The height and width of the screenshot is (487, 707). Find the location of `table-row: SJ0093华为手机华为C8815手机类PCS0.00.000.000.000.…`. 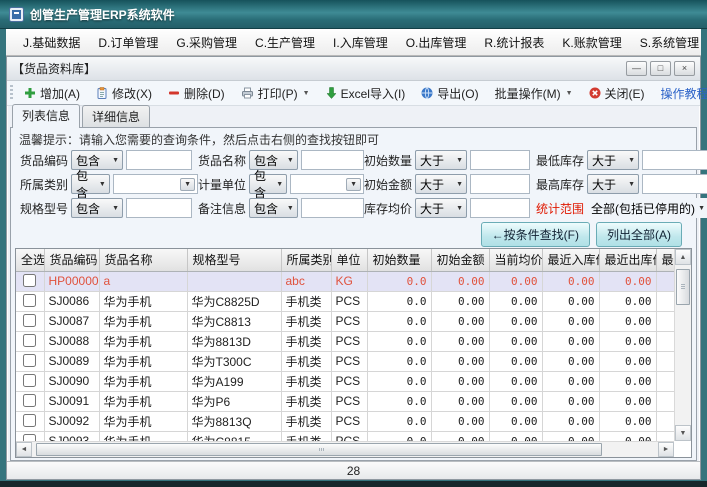

table-row: SJ0093华为手机华为C8815手机类PCS0.00.000.000.000.… is located at coordinates (345, 436).